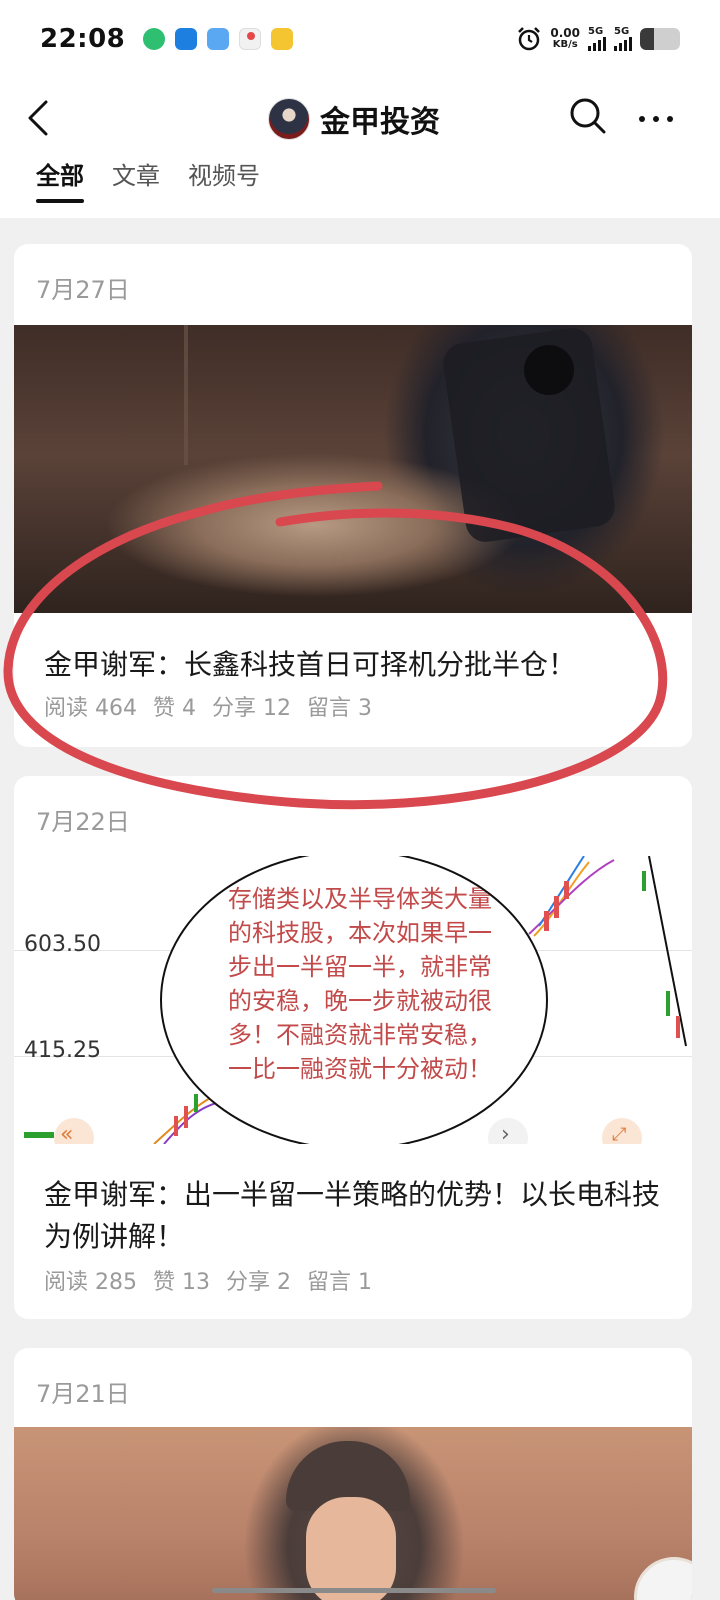 The height and width of the screenshot is (1600, 720). Describe the element at coordinates (354, 1590) in the screenshot. I see `home-indicator` at that location.